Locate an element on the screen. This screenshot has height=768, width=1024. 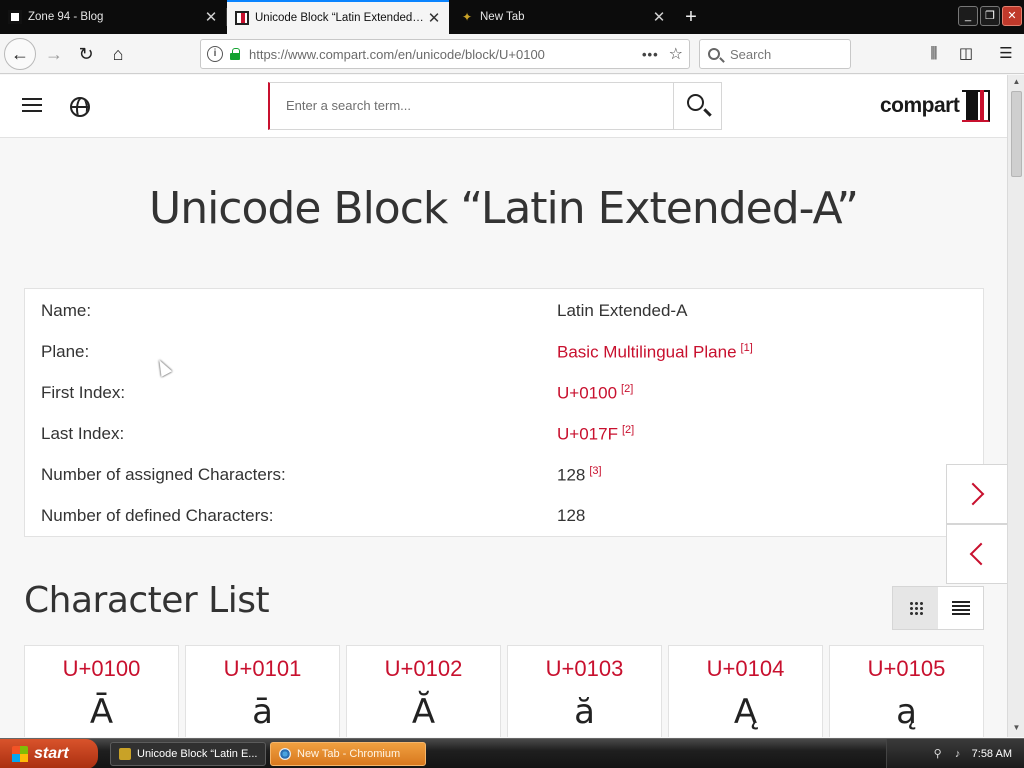
character-list-heading: Character List is located at coordinates (147, 600).